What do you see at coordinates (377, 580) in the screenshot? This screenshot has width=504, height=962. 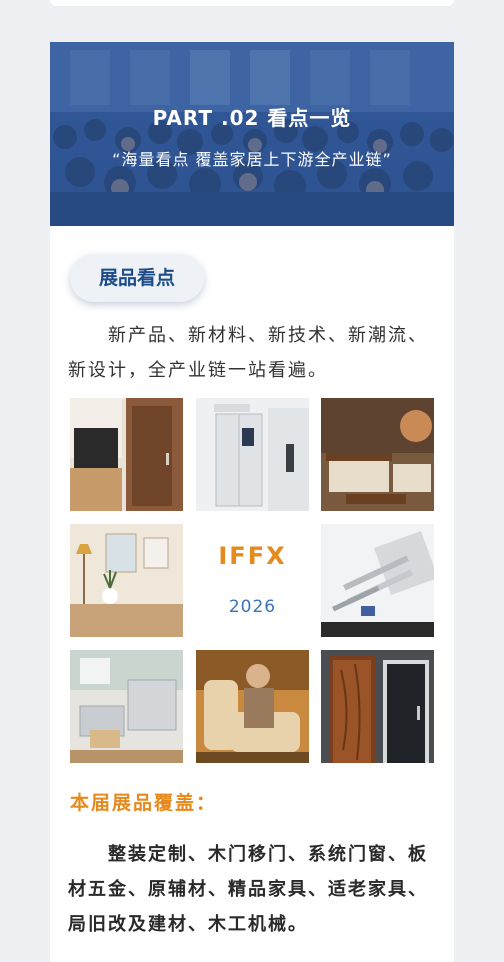 I see `gallery-tile-hardware` at bounding box center [377, 580].